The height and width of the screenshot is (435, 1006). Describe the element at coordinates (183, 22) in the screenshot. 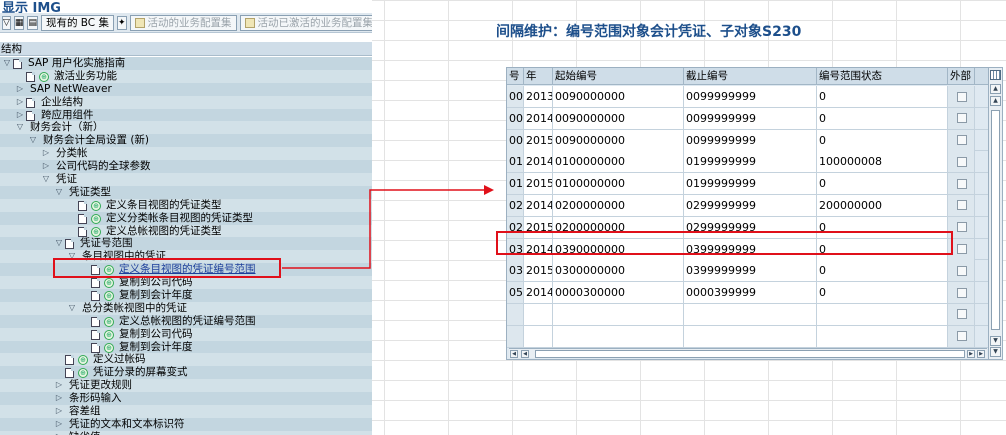

I see `active-config-button: 活动的业务配置集` at that location.